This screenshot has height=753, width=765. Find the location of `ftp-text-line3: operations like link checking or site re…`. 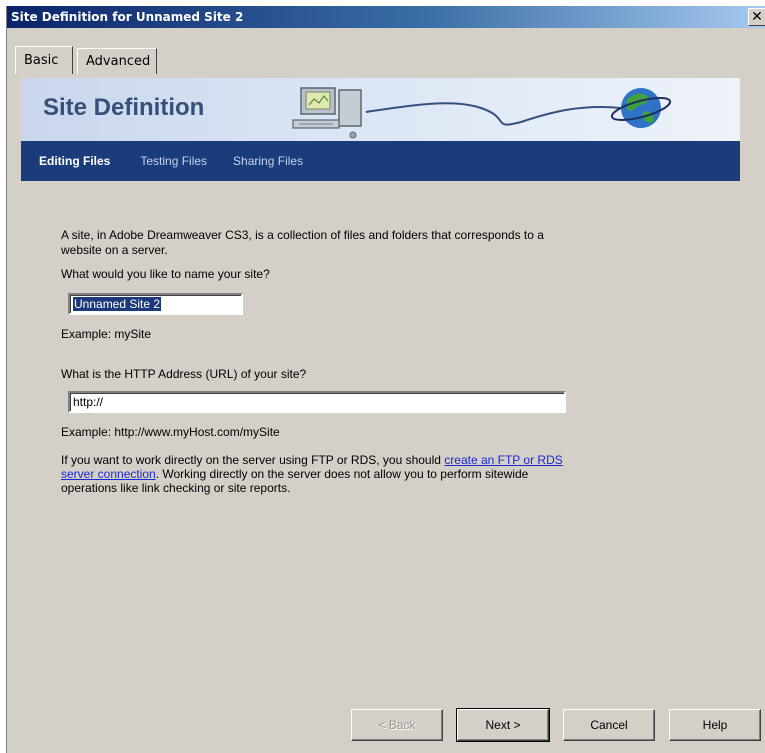

ftp-text-line3: operations like link checking or site re… is located at coordinates (176, 488).